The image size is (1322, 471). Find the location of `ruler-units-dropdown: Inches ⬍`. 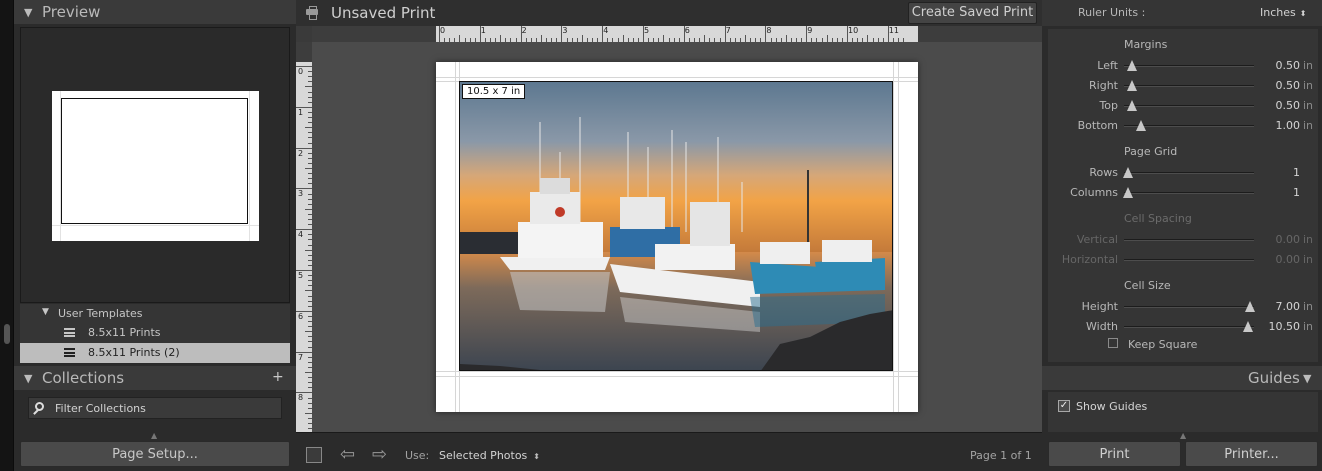

ruler-units-dropdown: Inches ⬍ is located at coordinates (1283, 12).